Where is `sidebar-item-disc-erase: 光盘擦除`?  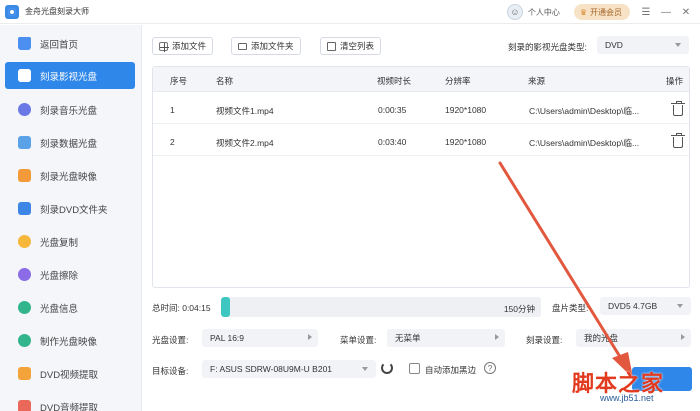 sidebar-item-disc-erase: 光盘擦除 is located at coordinates (70, 274).